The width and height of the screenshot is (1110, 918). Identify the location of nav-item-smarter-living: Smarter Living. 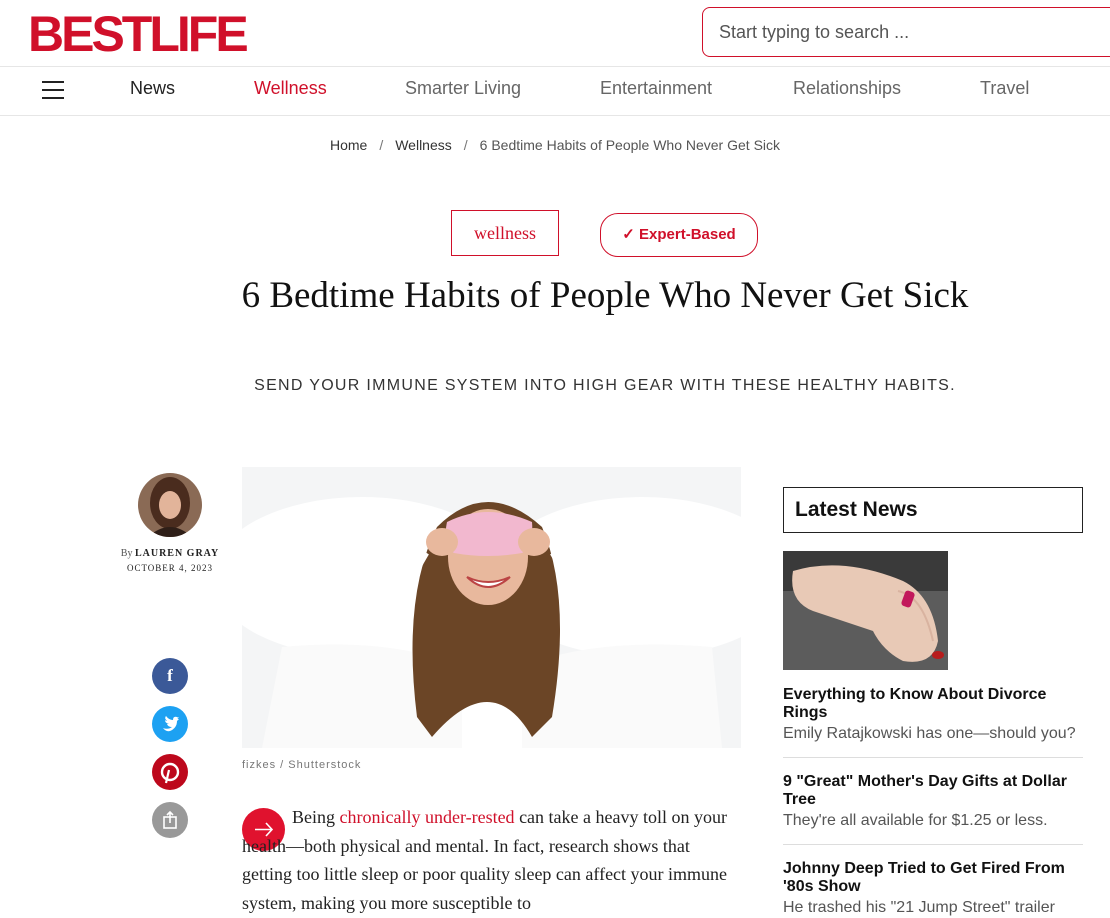
(463, 88).